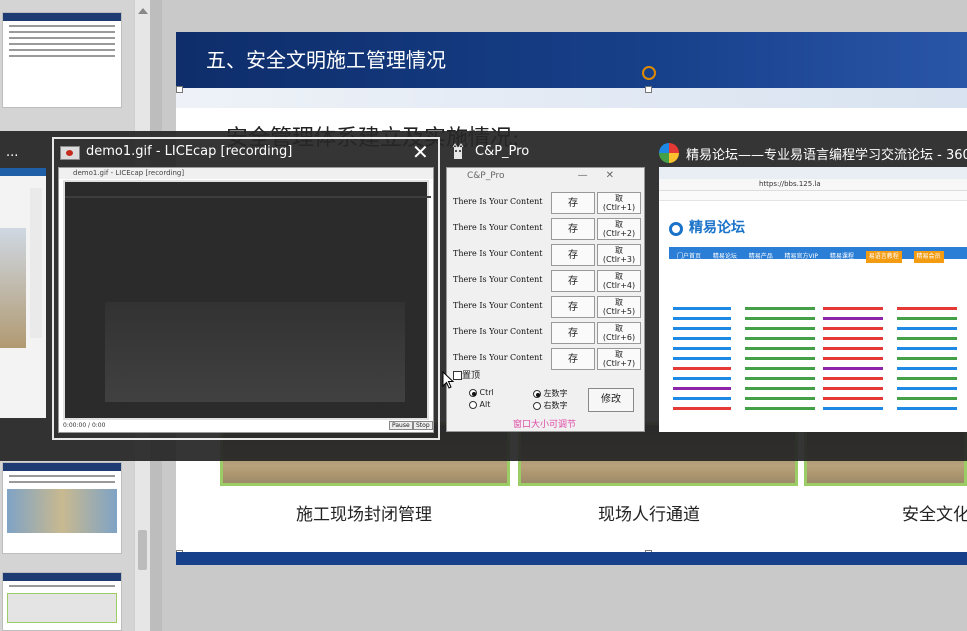 Image resolution: width=967 pixels, height=631 pixels. I want to click on scroll-up-arrow-icon, so click(143, 11).